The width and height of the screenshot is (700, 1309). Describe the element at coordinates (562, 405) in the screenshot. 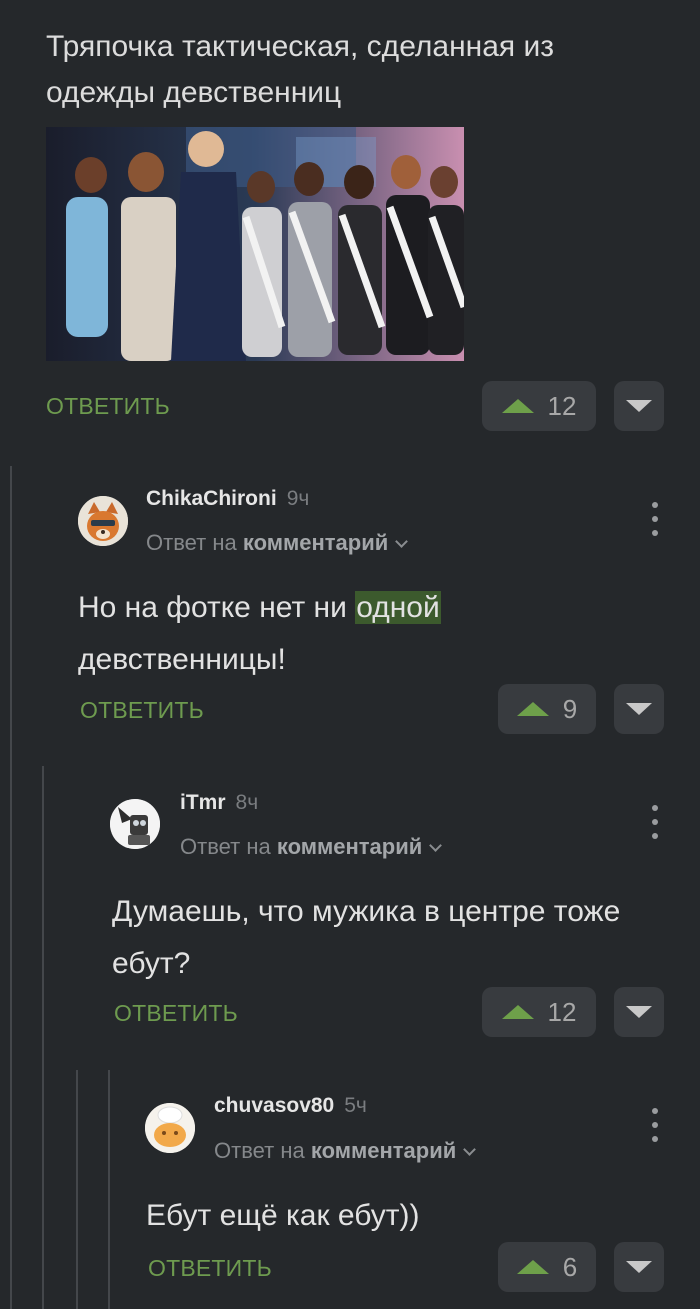

I see `post-vote-count: 12` at that location.